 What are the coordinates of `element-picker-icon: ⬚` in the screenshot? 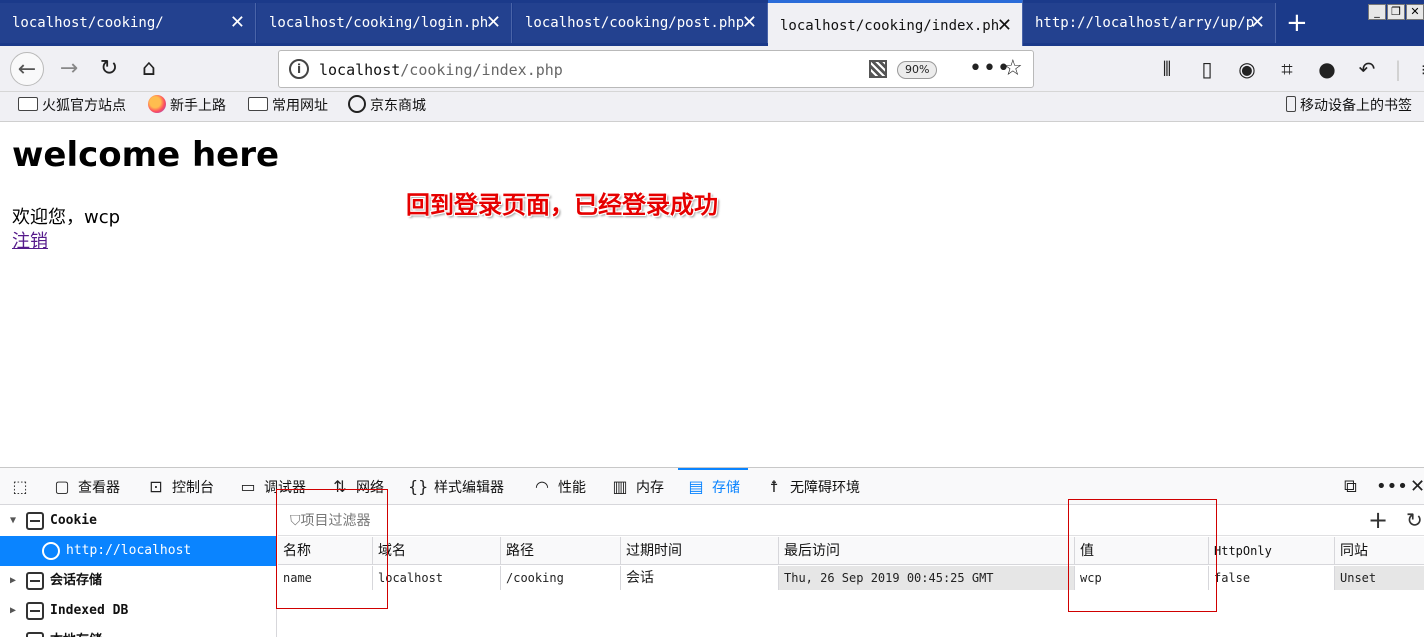 It's located at (23, 486).